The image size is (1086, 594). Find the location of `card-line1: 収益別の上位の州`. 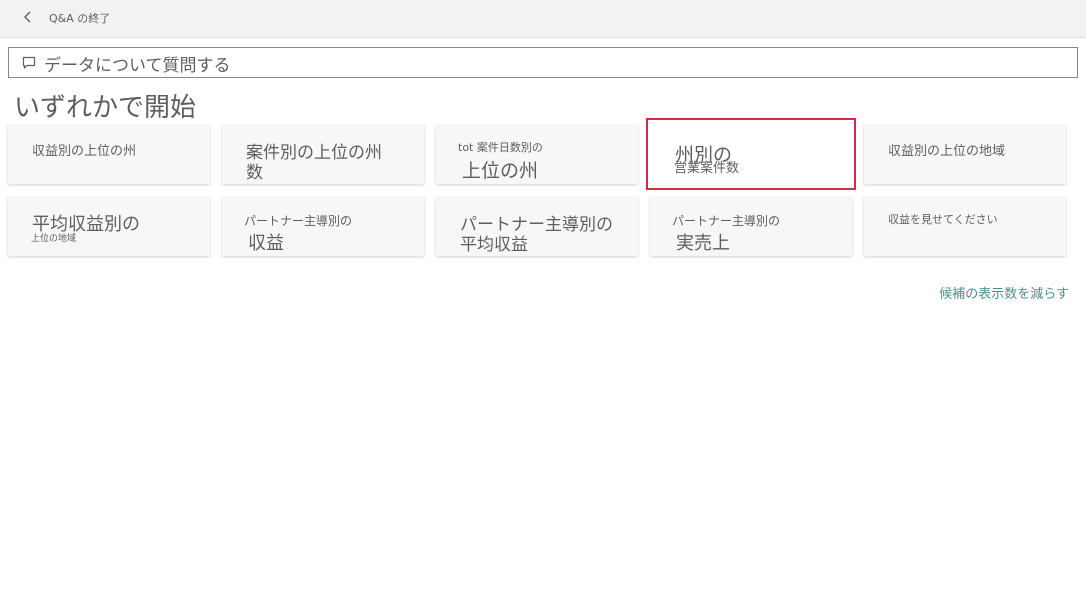

card-line1: 収益別の上位の州 is located at coordinates (84, 151).